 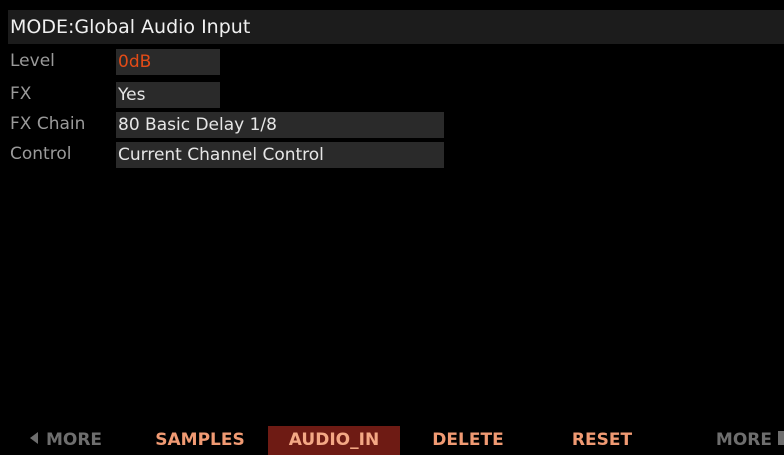 I want to click on param-label-control: Control, so click(x=41, y=154).